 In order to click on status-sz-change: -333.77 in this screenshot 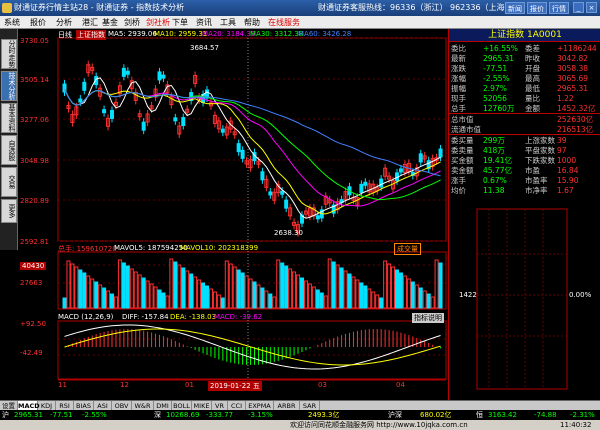, I will do `click(220, 415)`.